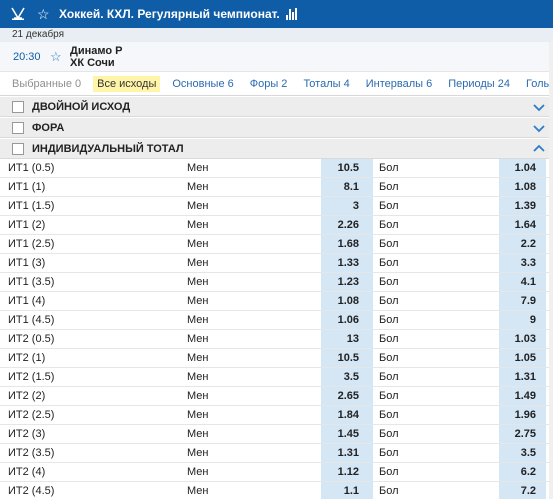  I want to click on under-odds-button: 1.31, so click(347, 453).